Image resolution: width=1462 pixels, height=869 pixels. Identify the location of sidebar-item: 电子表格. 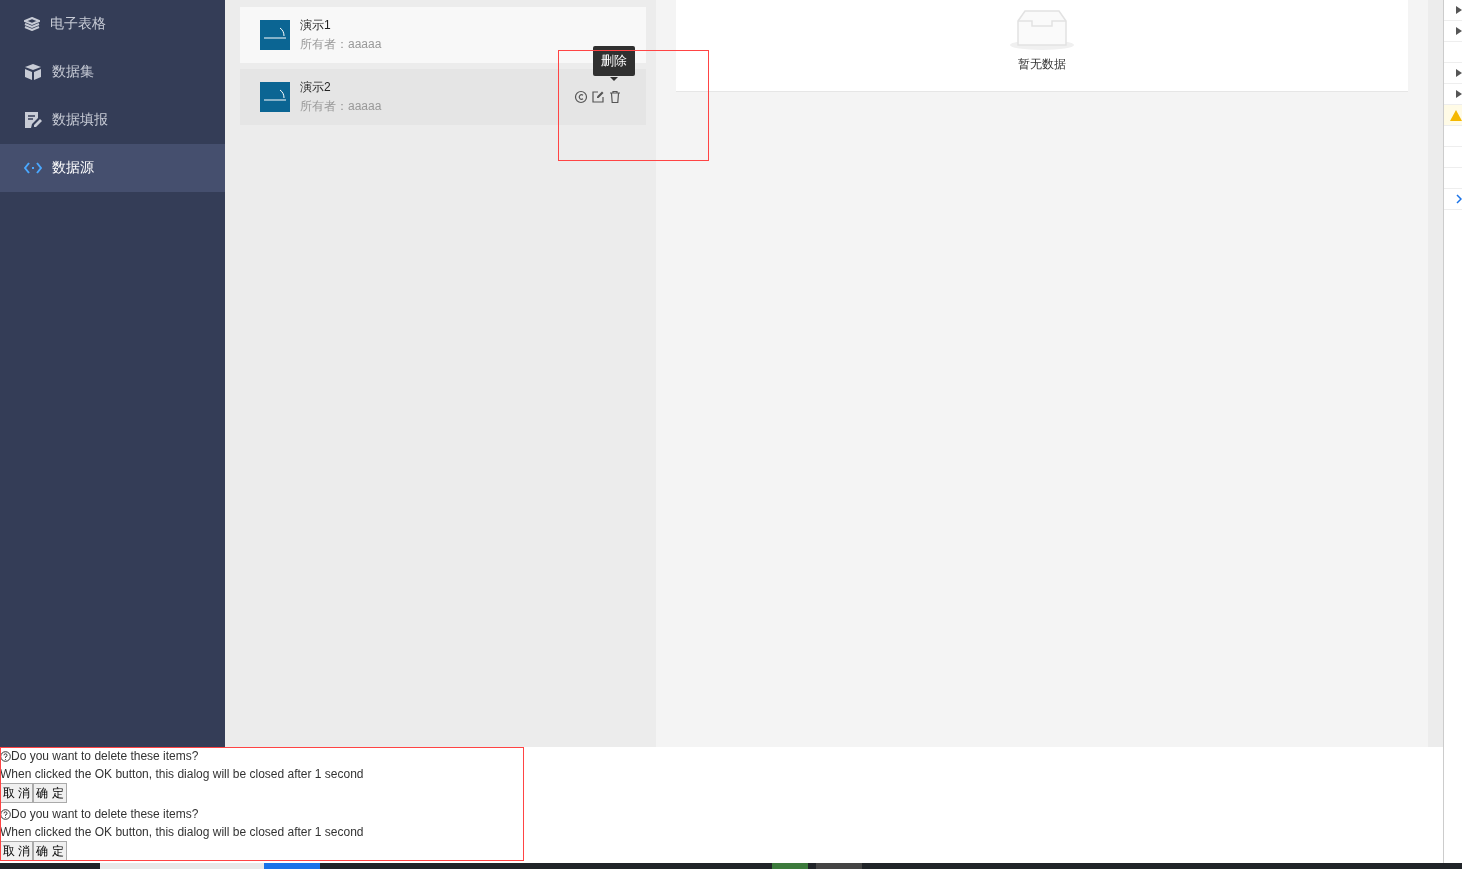
(112, 24).